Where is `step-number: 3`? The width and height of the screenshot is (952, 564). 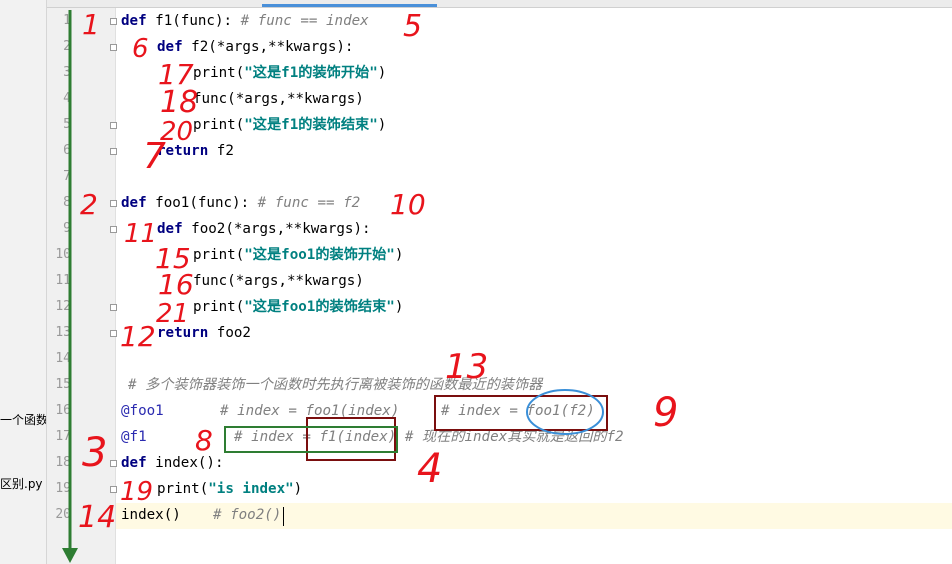
step-number: 3 is located at coordinates (94, 453).